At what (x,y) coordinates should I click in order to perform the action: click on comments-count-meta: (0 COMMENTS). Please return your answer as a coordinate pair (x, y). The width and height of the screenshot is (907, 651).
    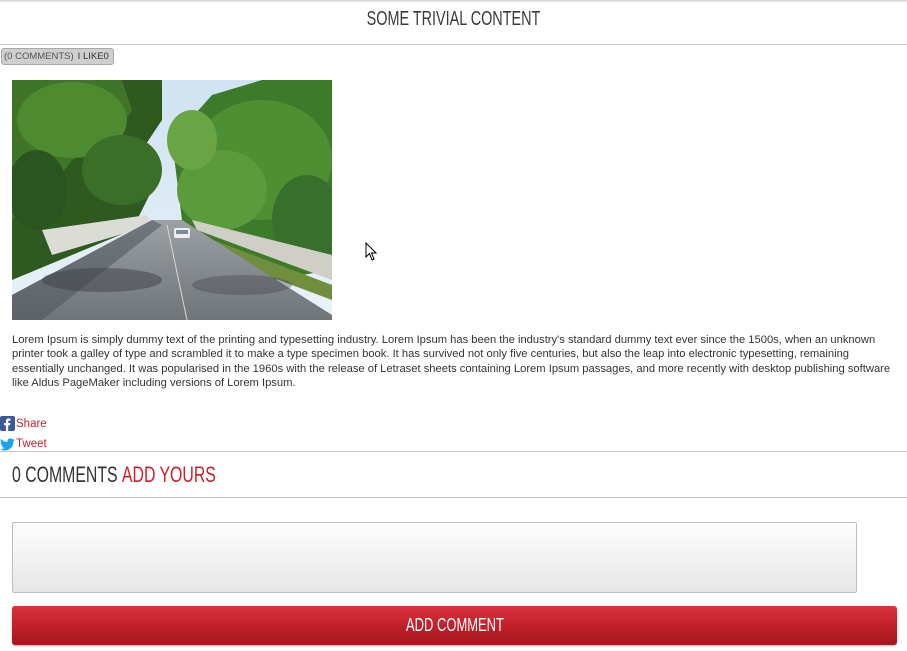
    Looking at the image, I should click on (39, 56).